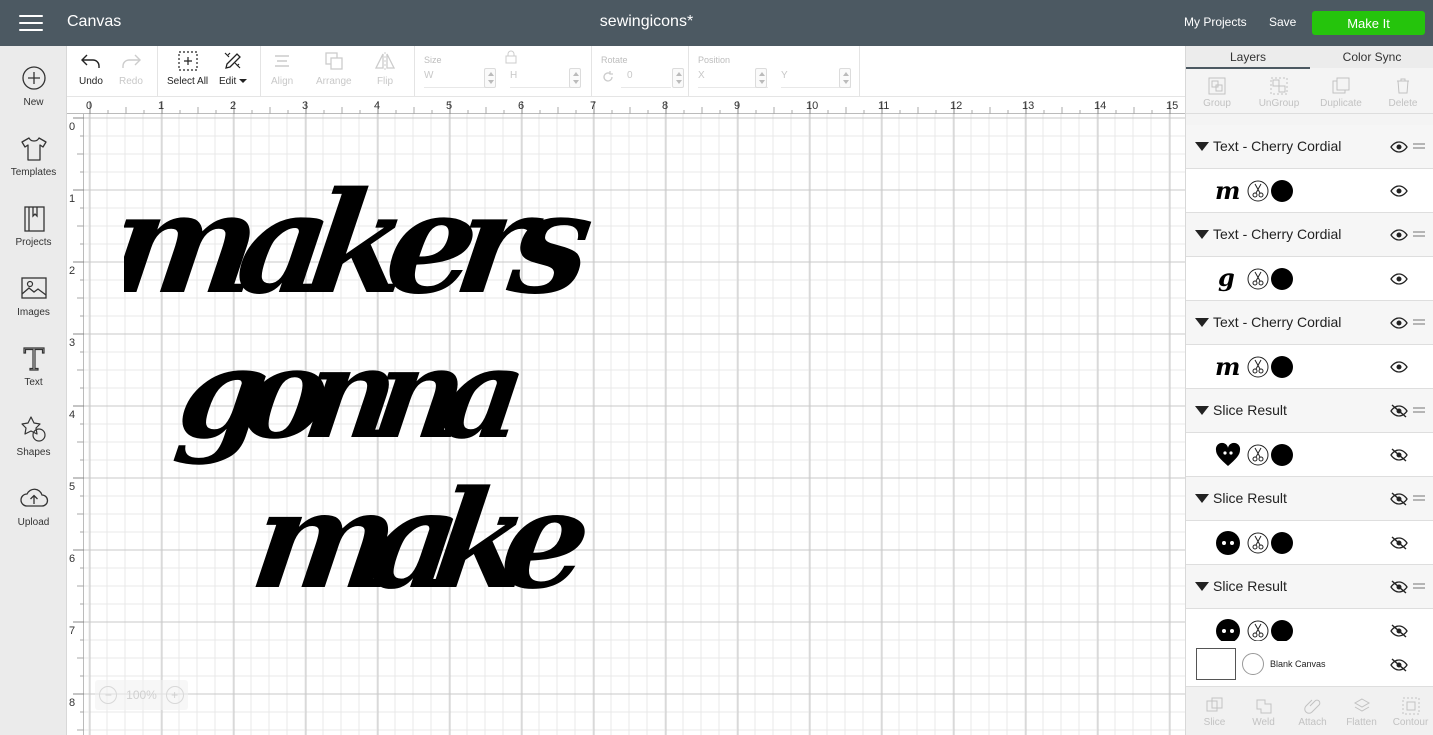 This screenshot has height=735, width=1433. What do you see at coordinates (1309, 664) in the screenshot?
I see `blank-canvas-row: Blank Canvas` at bounding box center [1309, 664].